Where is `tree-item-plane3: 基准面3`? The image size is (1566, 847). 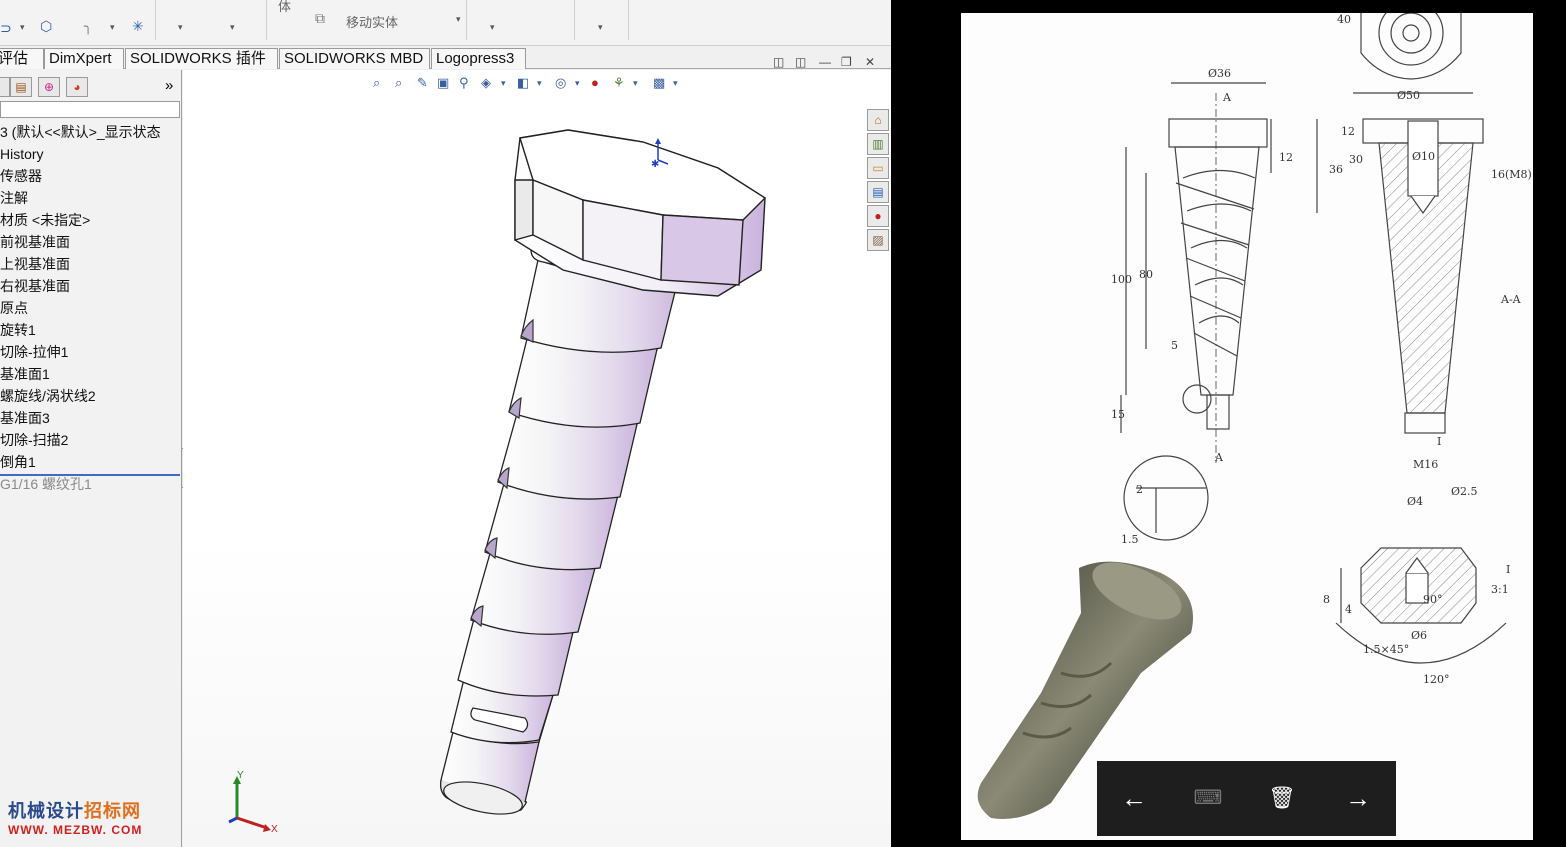
tree-item-plane3: 基准面3 is located at coordinates (25, 418).